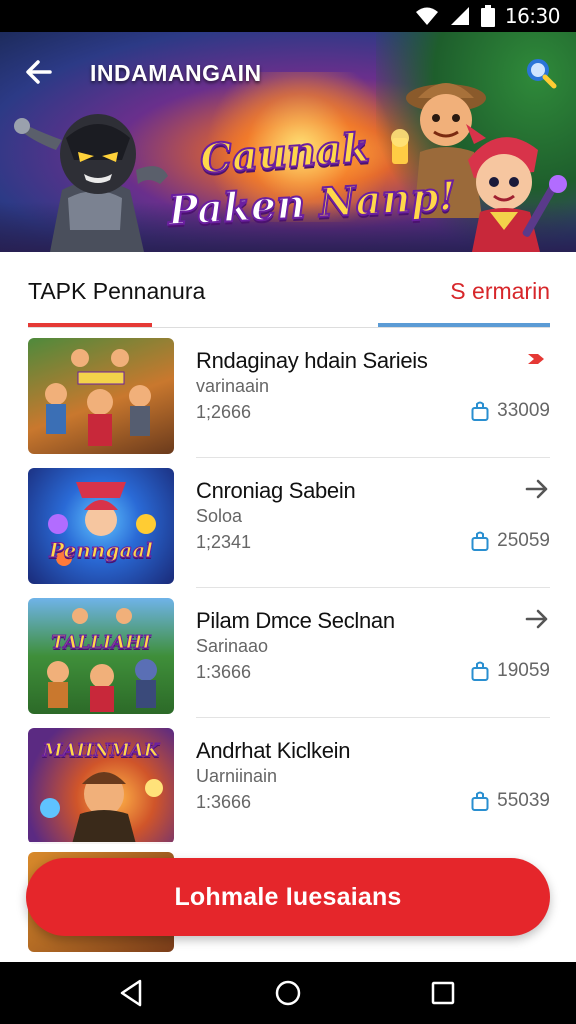 The width and height of the screenshot is (576, 1024). I want to click on tab-label: S ermarin, so click(500, 291).